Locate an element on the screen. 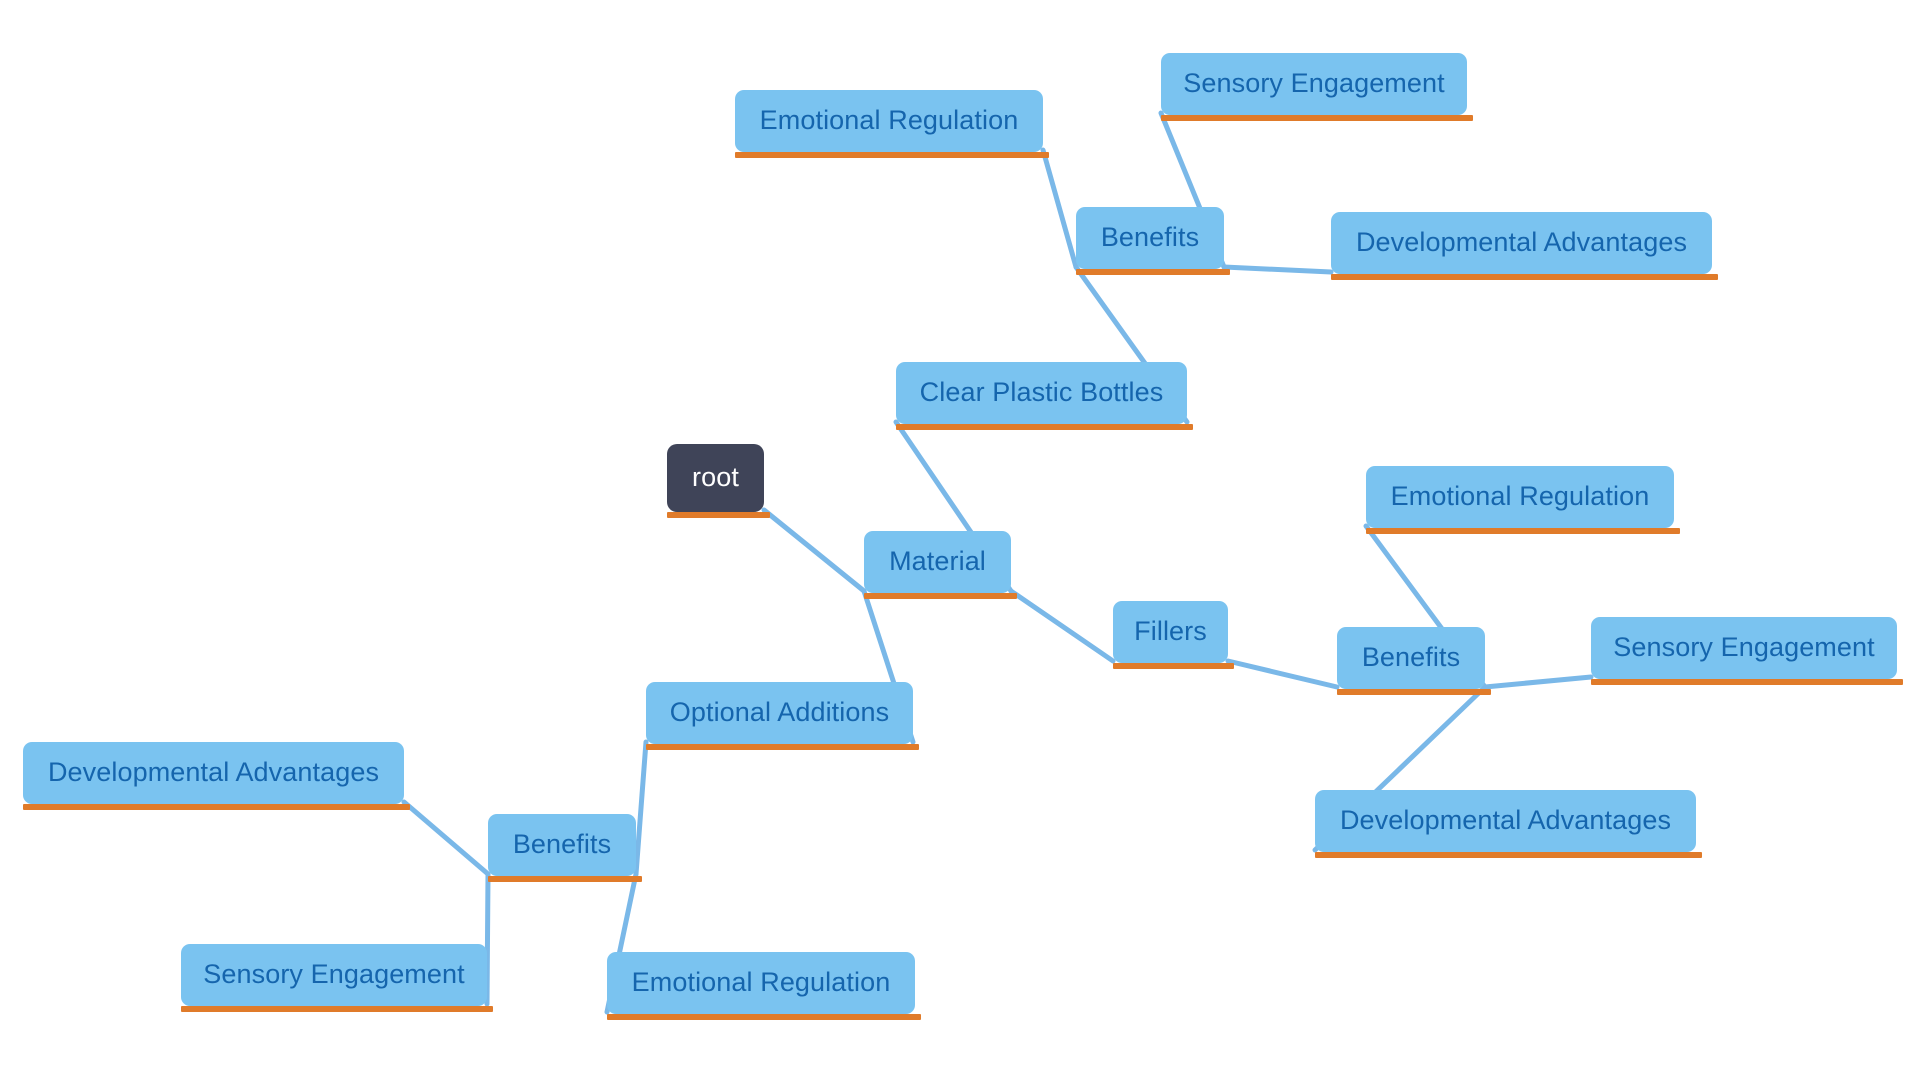 This screenshot has height=1080, width=1920. mindmap-edge-fillers-to-ben-right is located at coordinates (1282, 674).